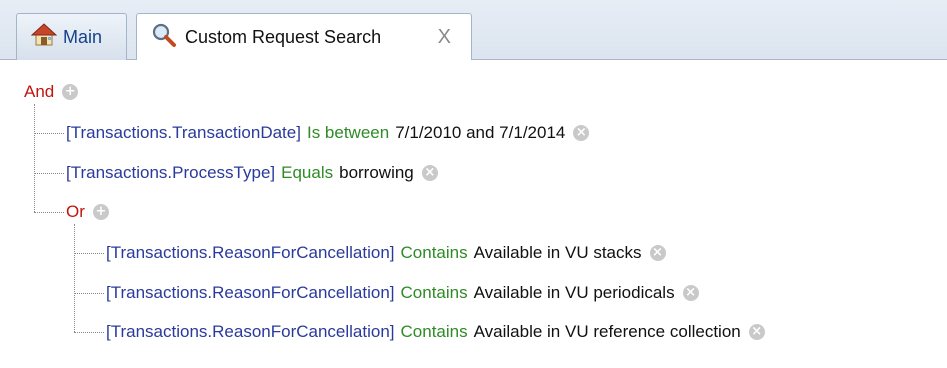 This screenshot has height=368, width=947. What do you see at coordinates (348, 133) in the screenshot?
I see `condition-operator: Is between` at bounding box center [348, 133].